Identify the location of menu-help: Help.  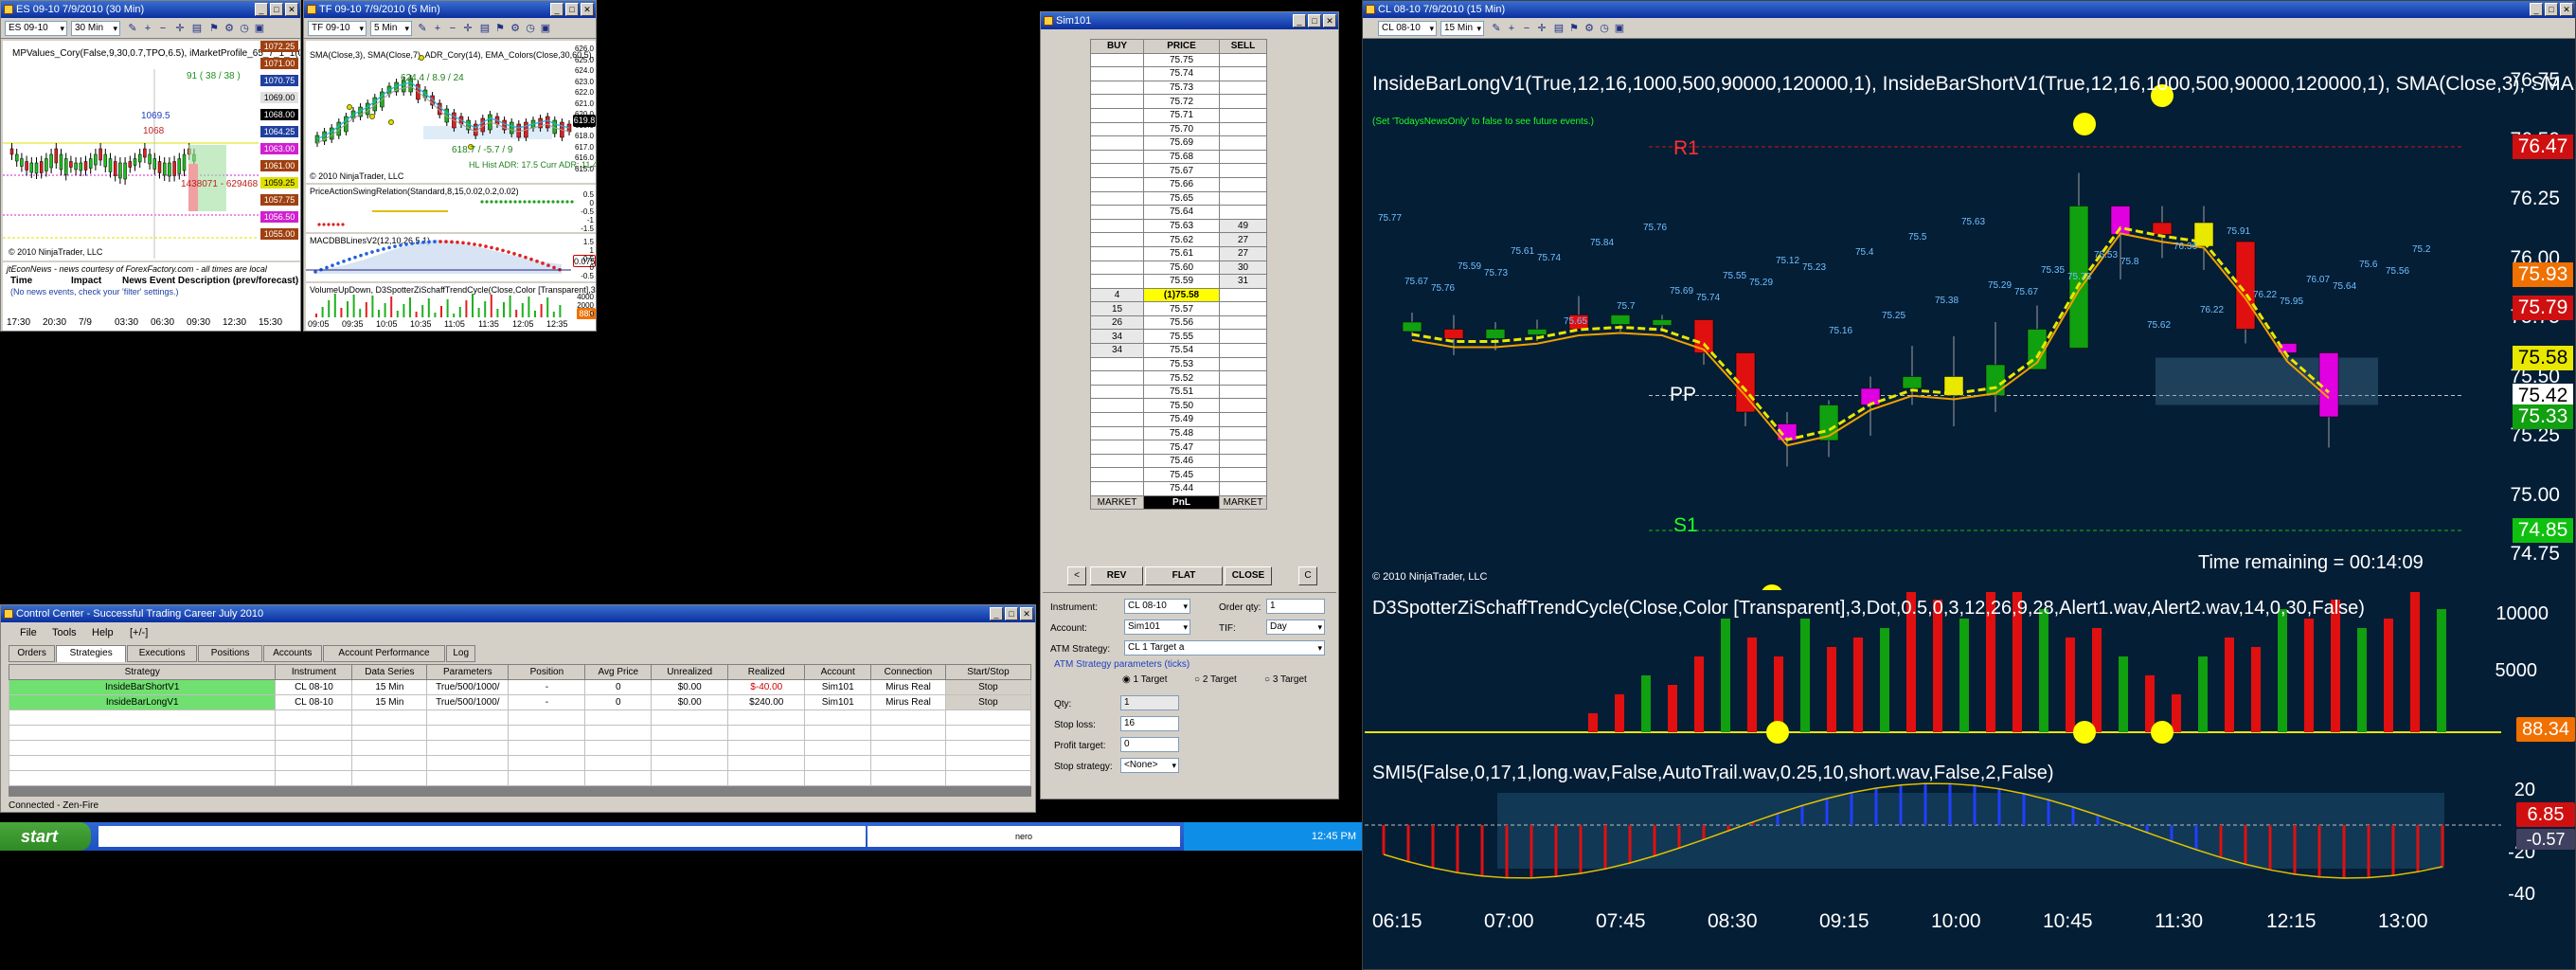
(103, 632).